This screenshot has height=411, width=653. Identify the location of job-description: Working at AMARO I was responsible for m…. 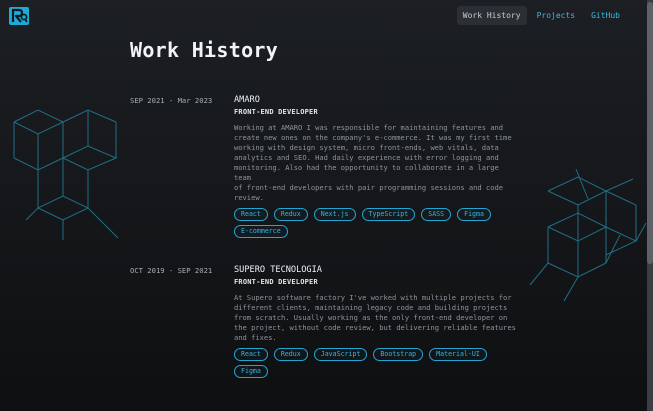
(373, 162).